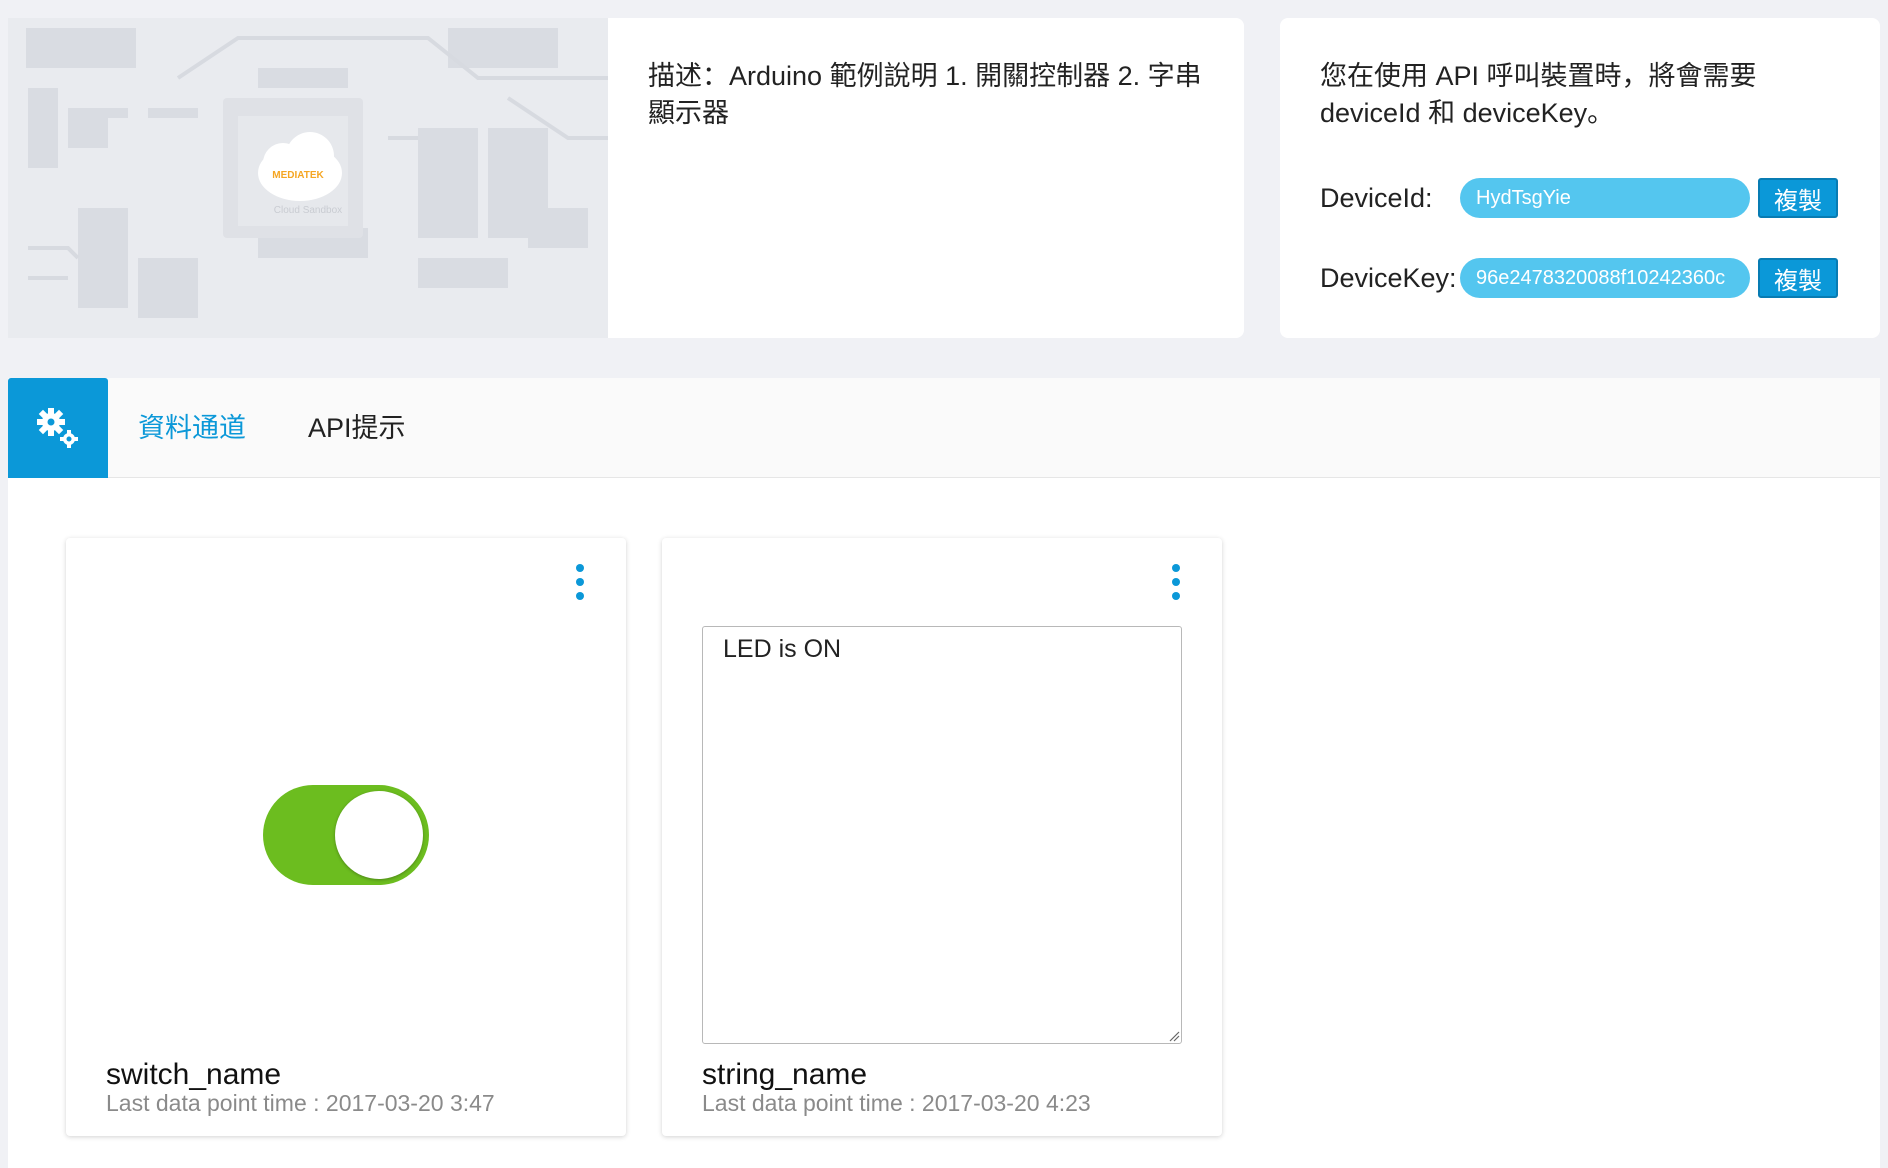  Describe the element at coordinates (1174, 1036) in the screenshot. I see `resize-grip-icon` at that location.